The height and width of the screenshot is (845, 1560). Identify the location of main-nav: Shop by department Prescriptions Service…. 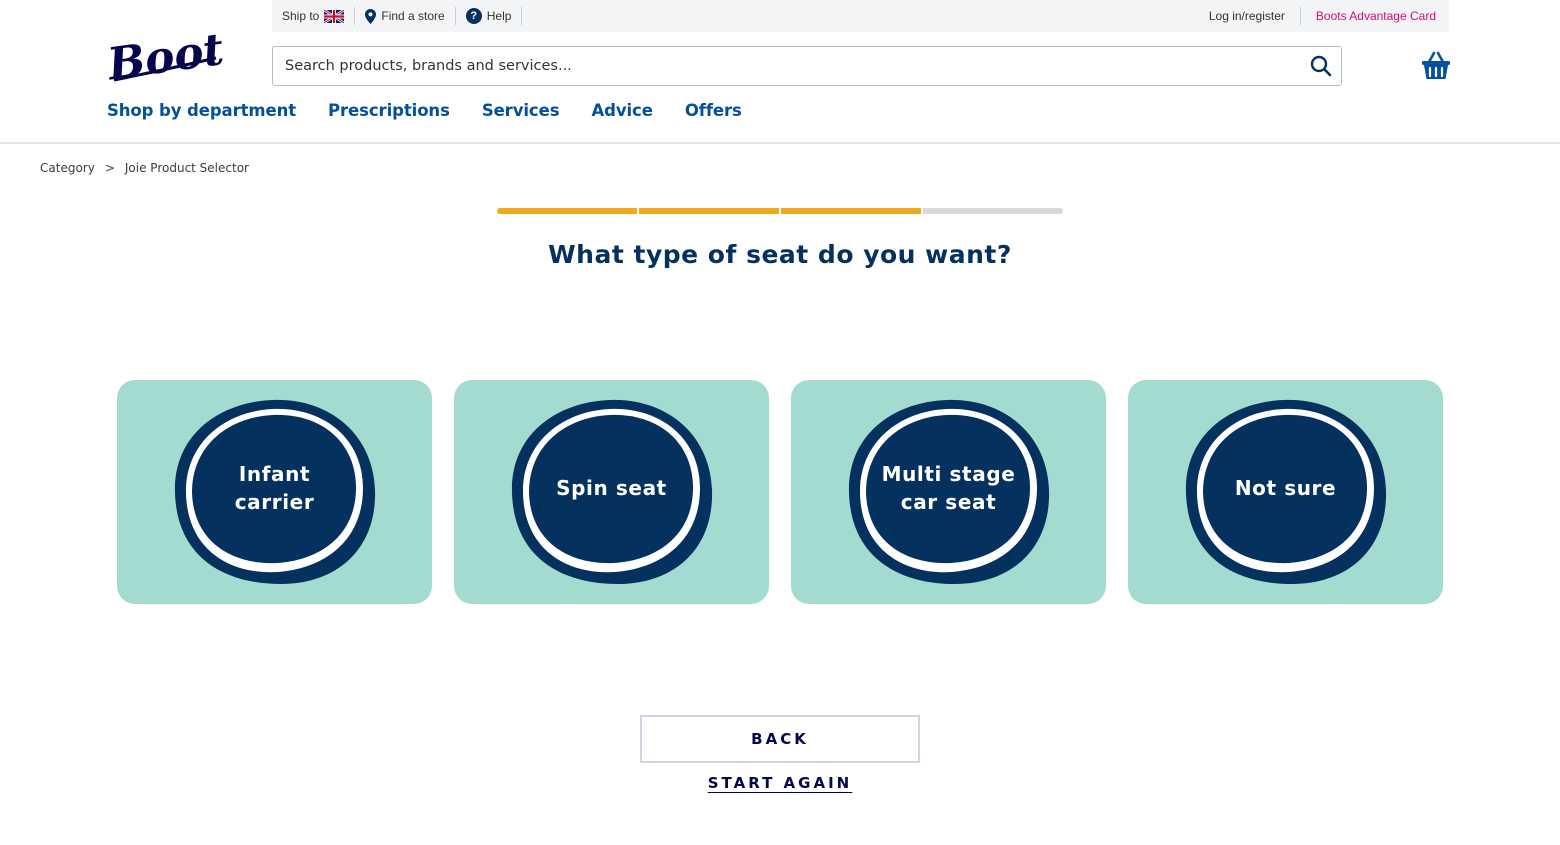
(424, 110).